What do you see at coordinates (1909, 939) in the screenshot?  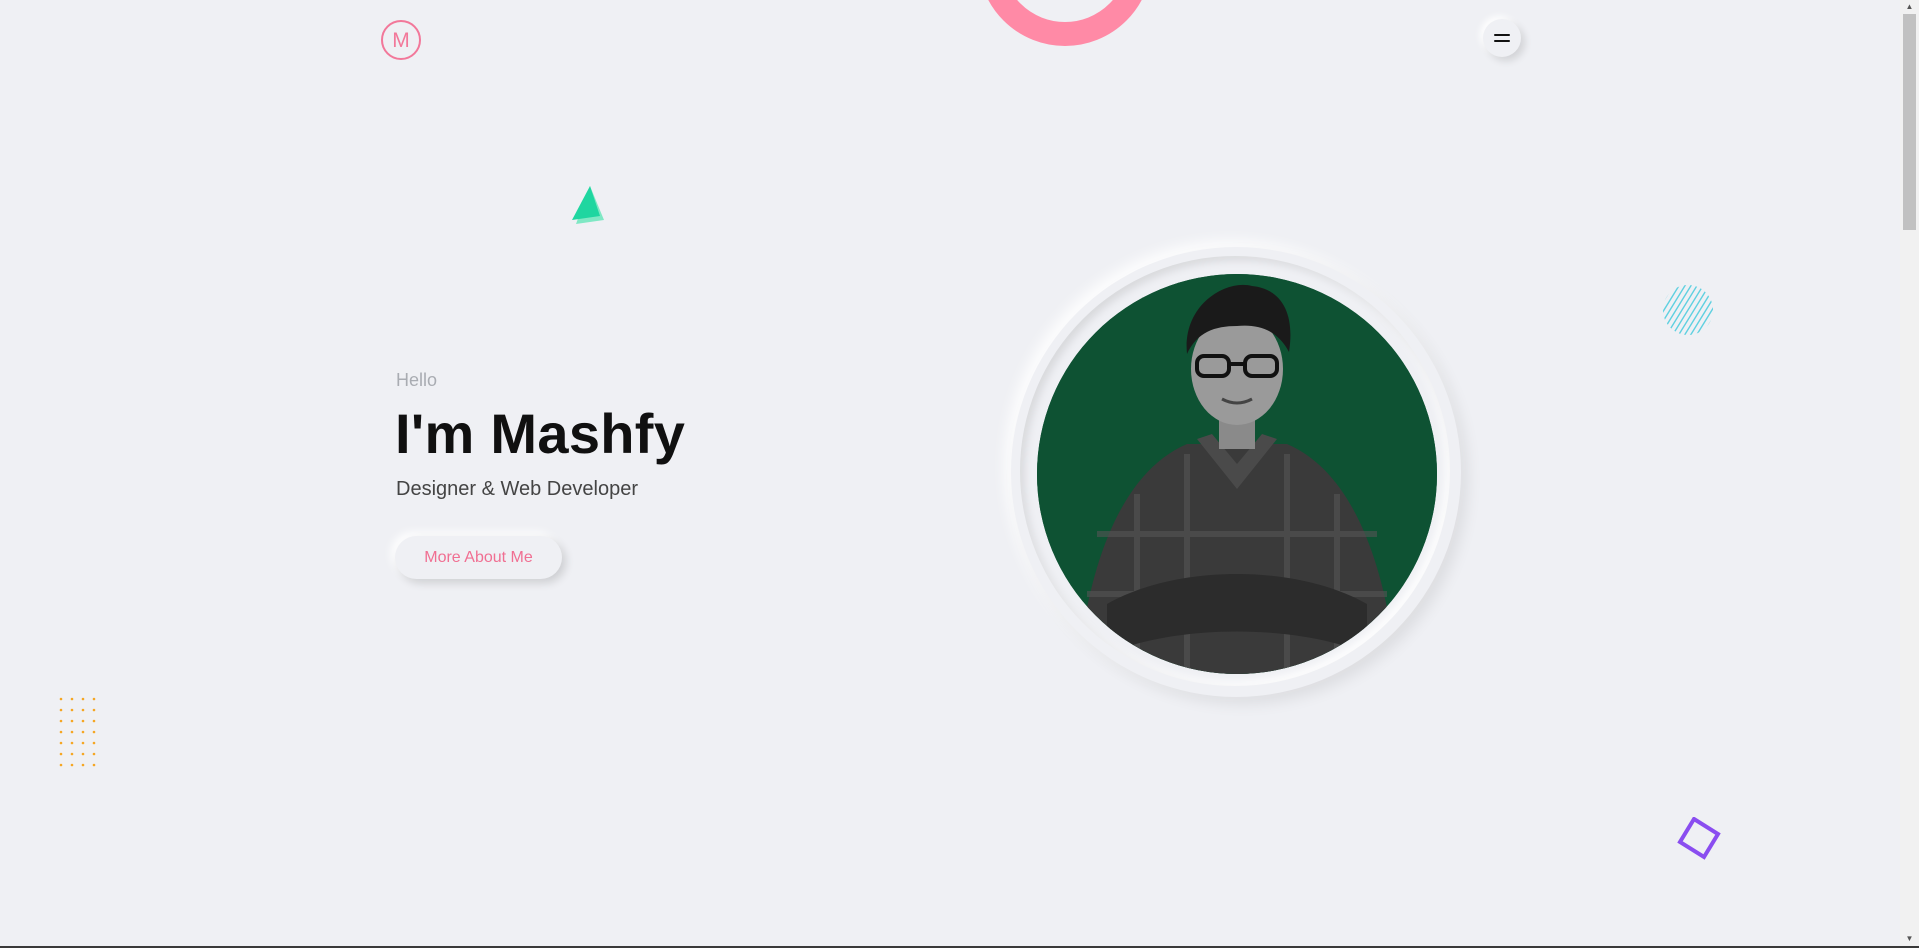 I see `scroll-down-arrow-icon: ▼` at bounding box center [1909, 939].